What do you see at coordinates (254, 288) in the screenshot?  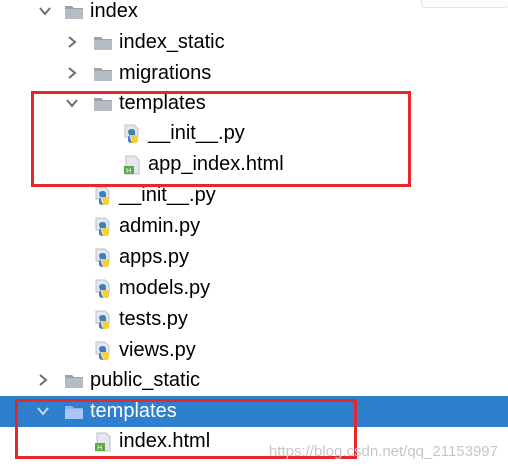 I see `tree-item-models-py: models.py` at bounding box center [254, 288].